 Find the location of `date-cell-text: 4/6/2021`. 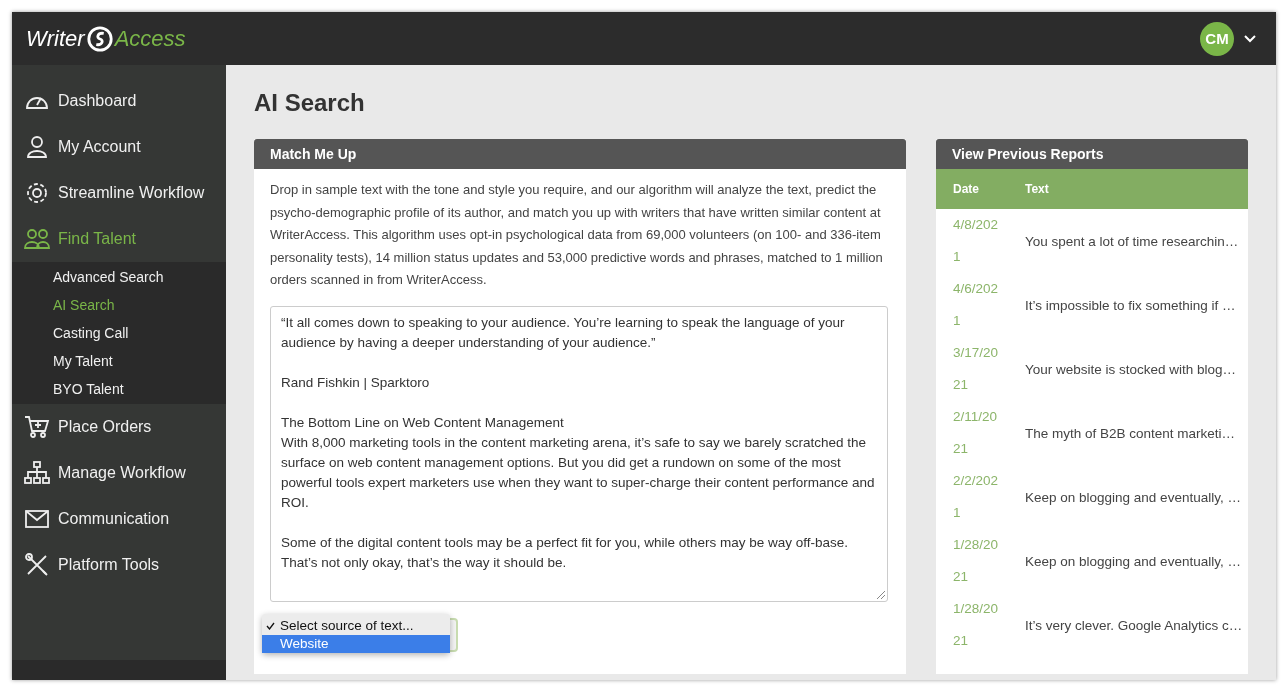

date-cell-text: 4/6/2021 is located at coordinates (976, 305).